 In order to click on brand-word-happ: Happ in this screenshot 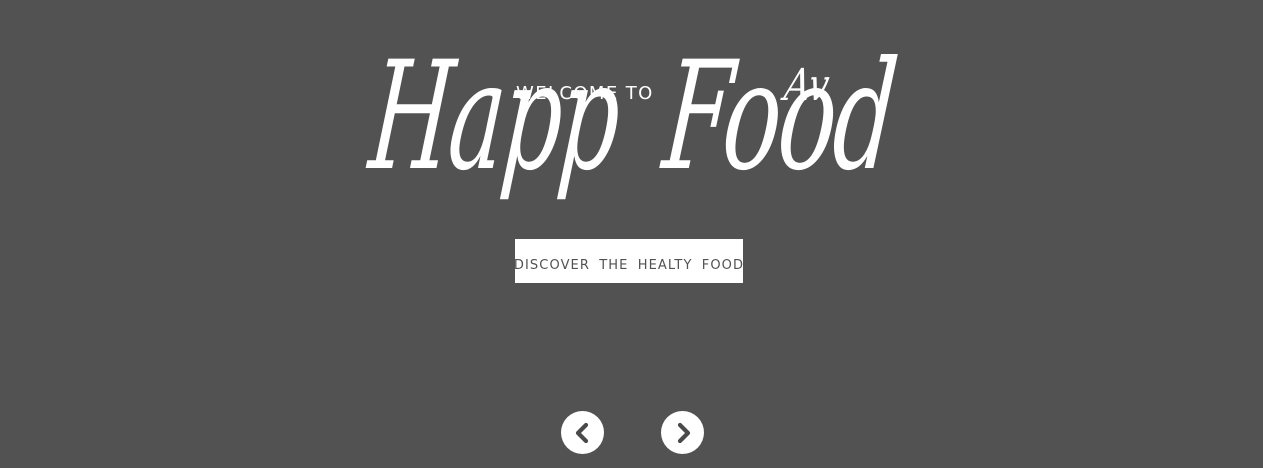, I will do `click(494, 117)`.